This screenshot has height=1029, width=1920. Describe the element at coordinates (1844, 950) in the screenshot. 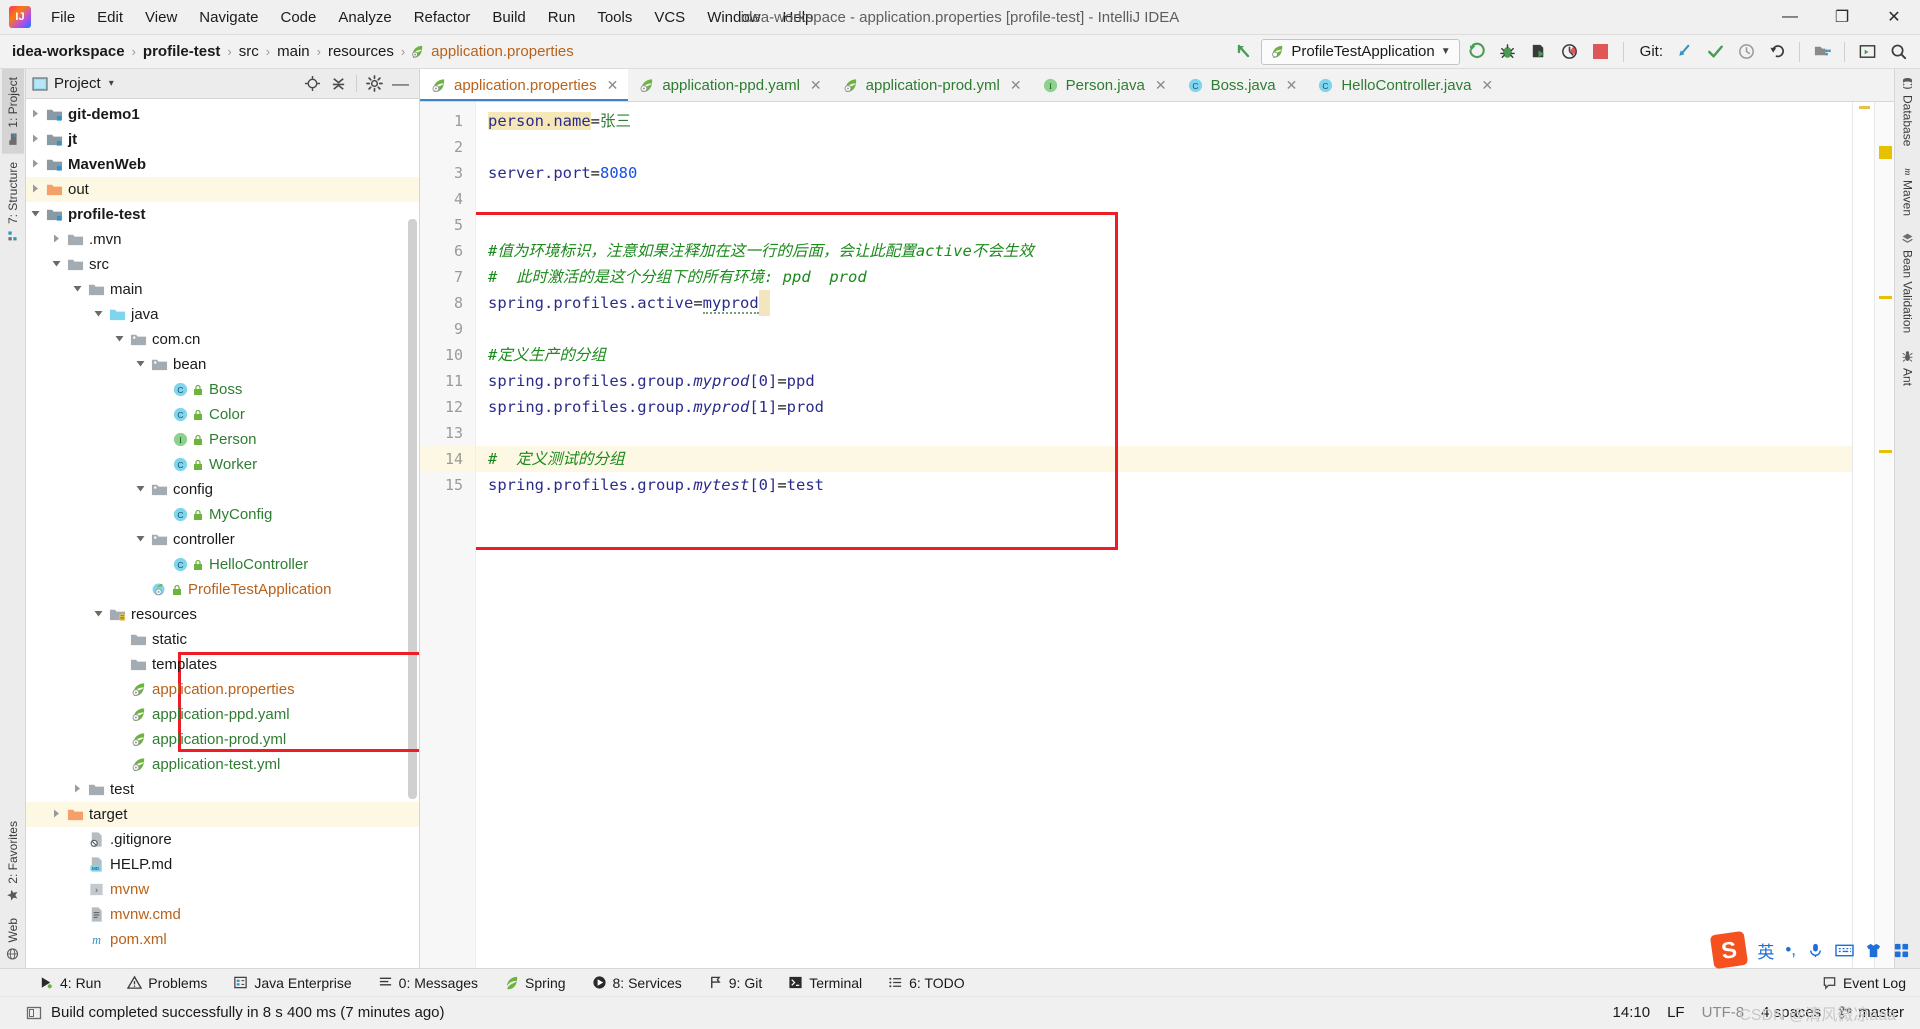

I see `soft-keyboard-icon` at that location.